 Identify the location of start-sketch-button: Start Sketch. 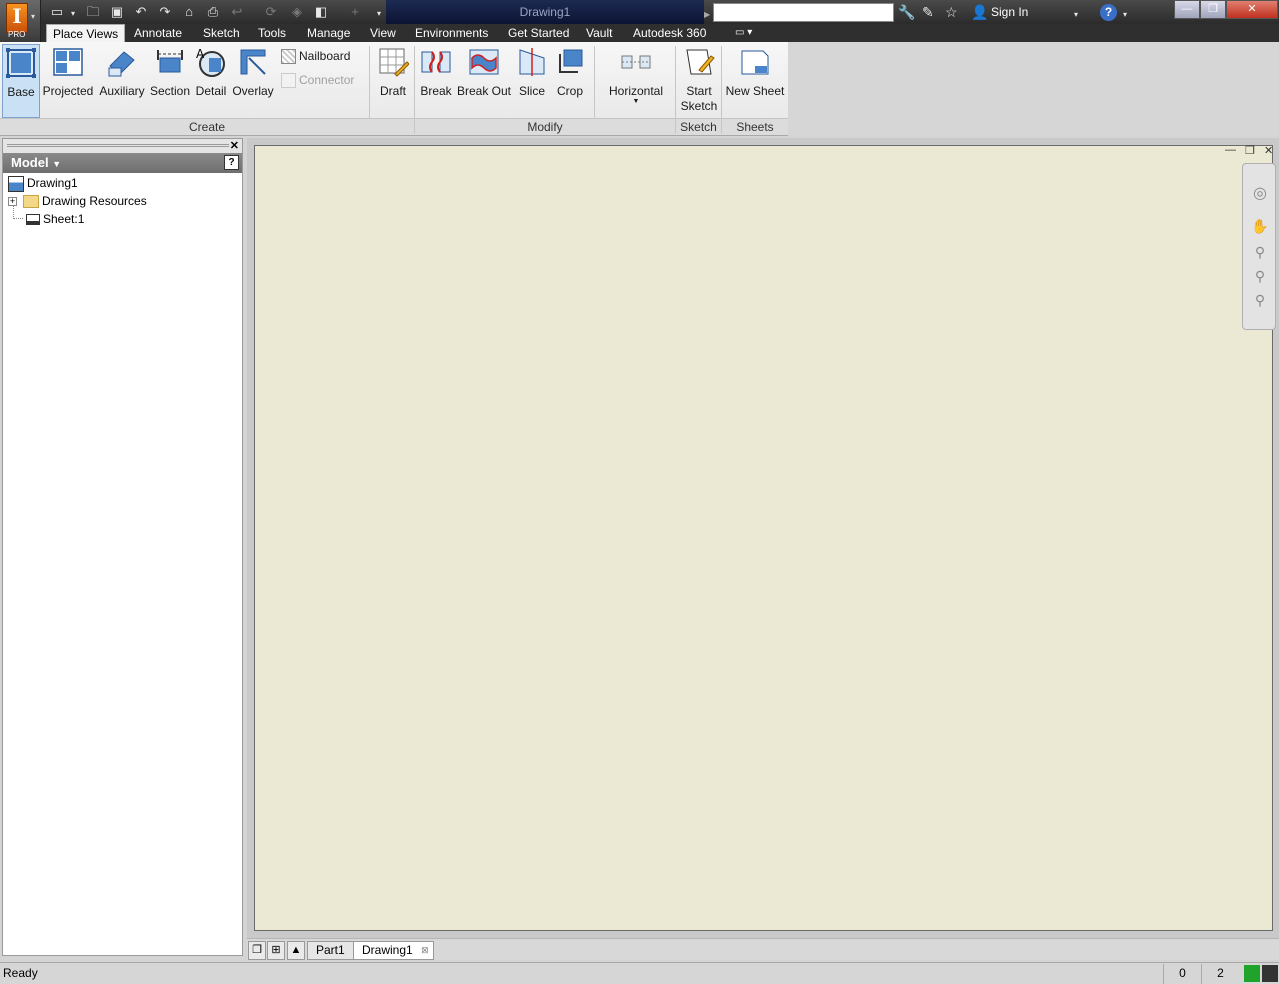
(699, 81).